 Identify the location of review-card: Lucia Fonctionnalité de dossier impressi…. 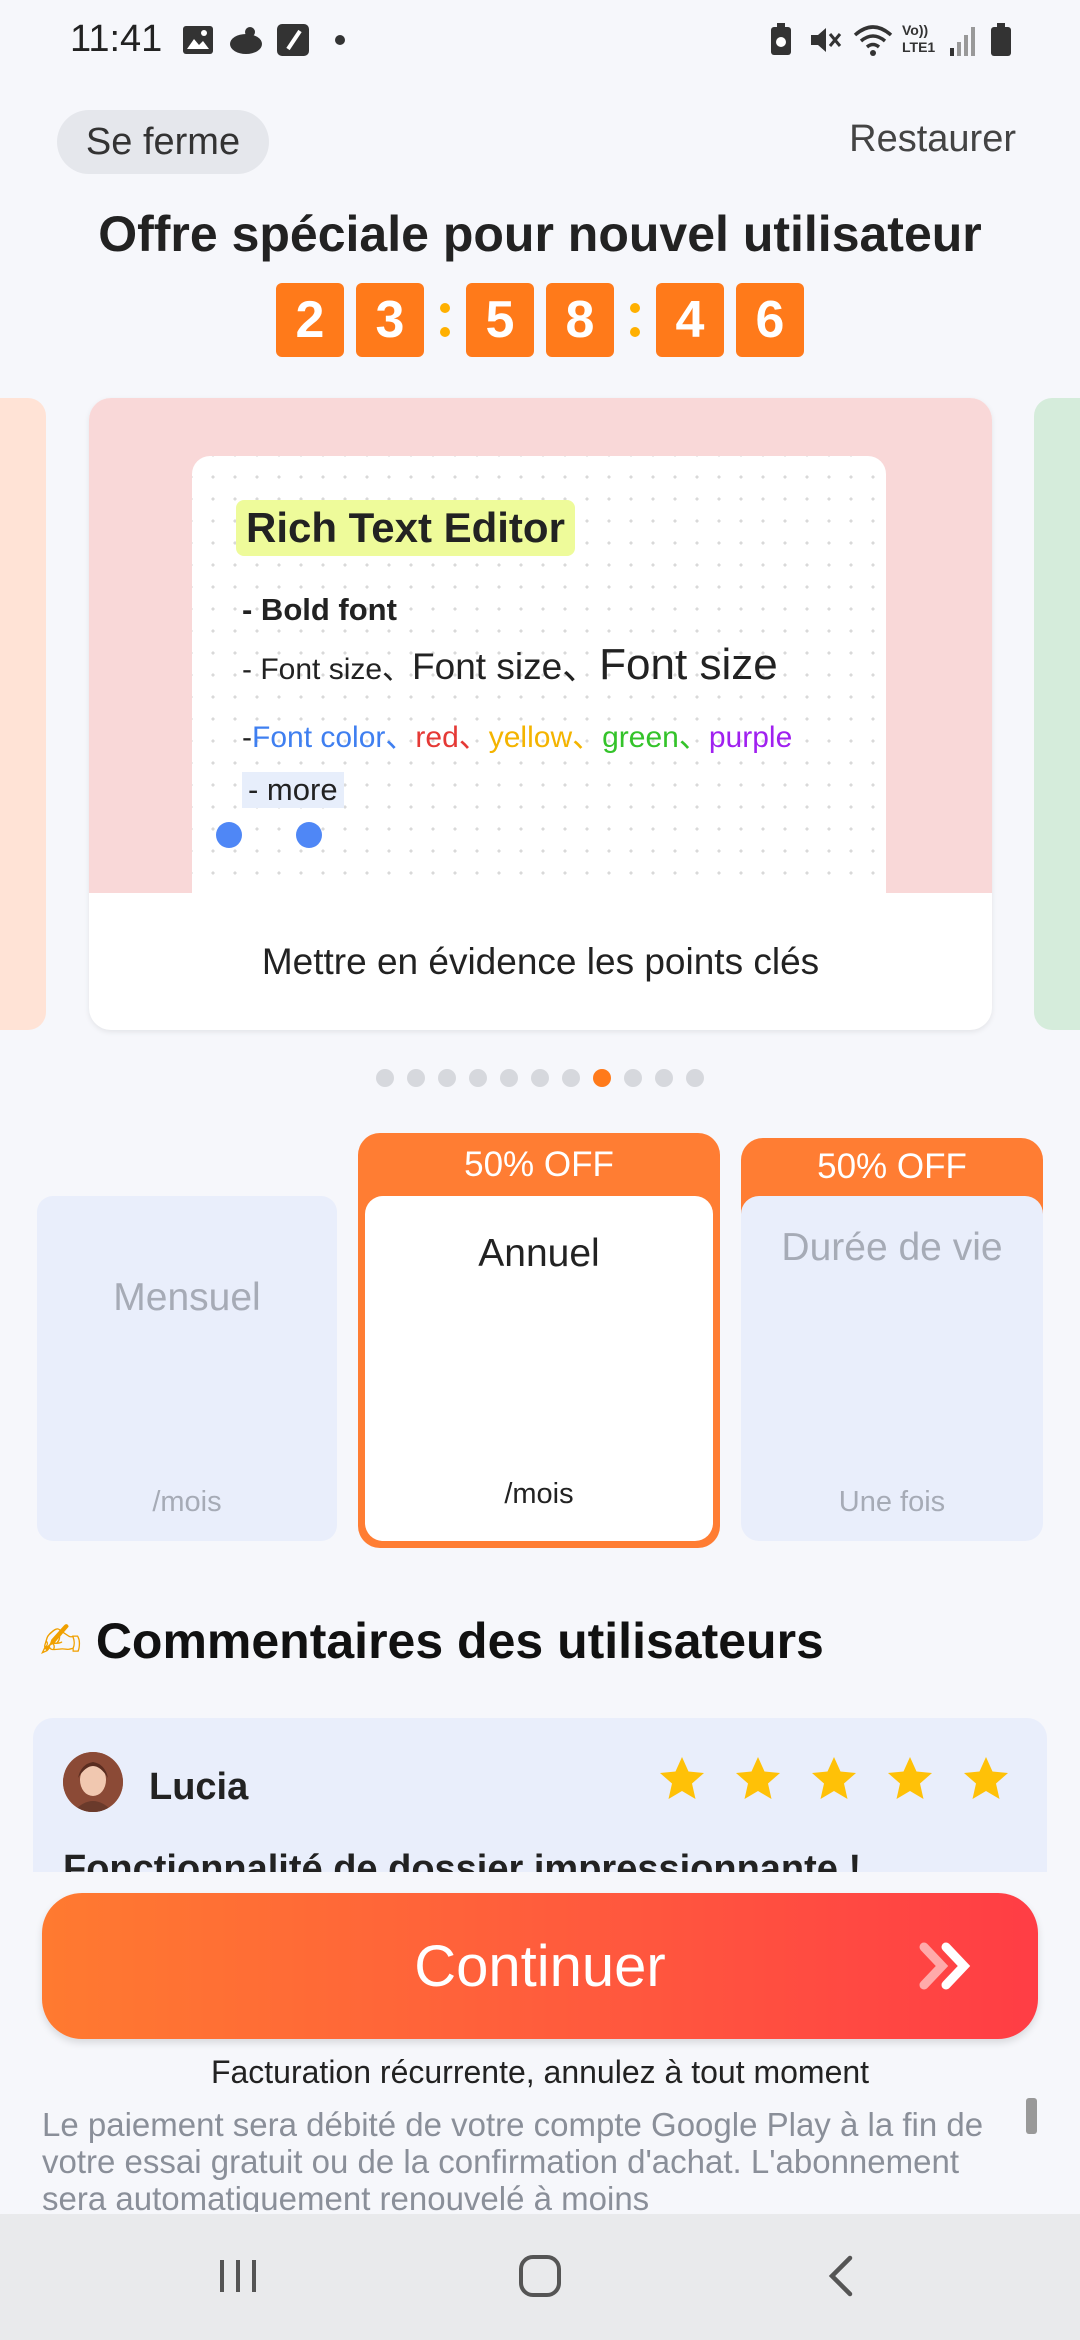
(540, 1795).